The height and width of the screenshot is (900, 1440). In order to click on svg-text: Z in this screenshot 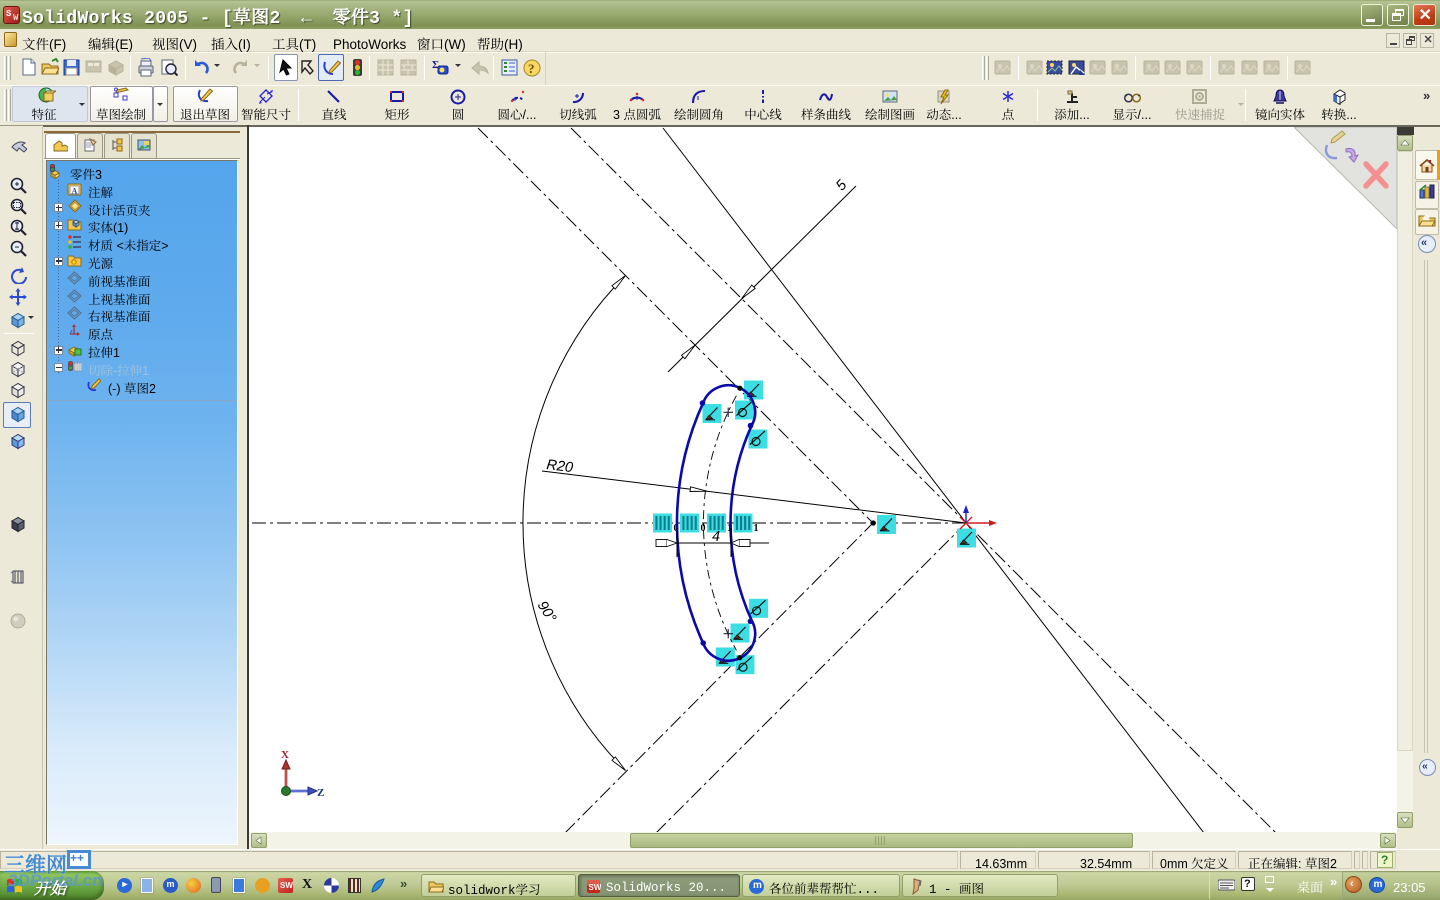, I will do `click(320, 793)`.